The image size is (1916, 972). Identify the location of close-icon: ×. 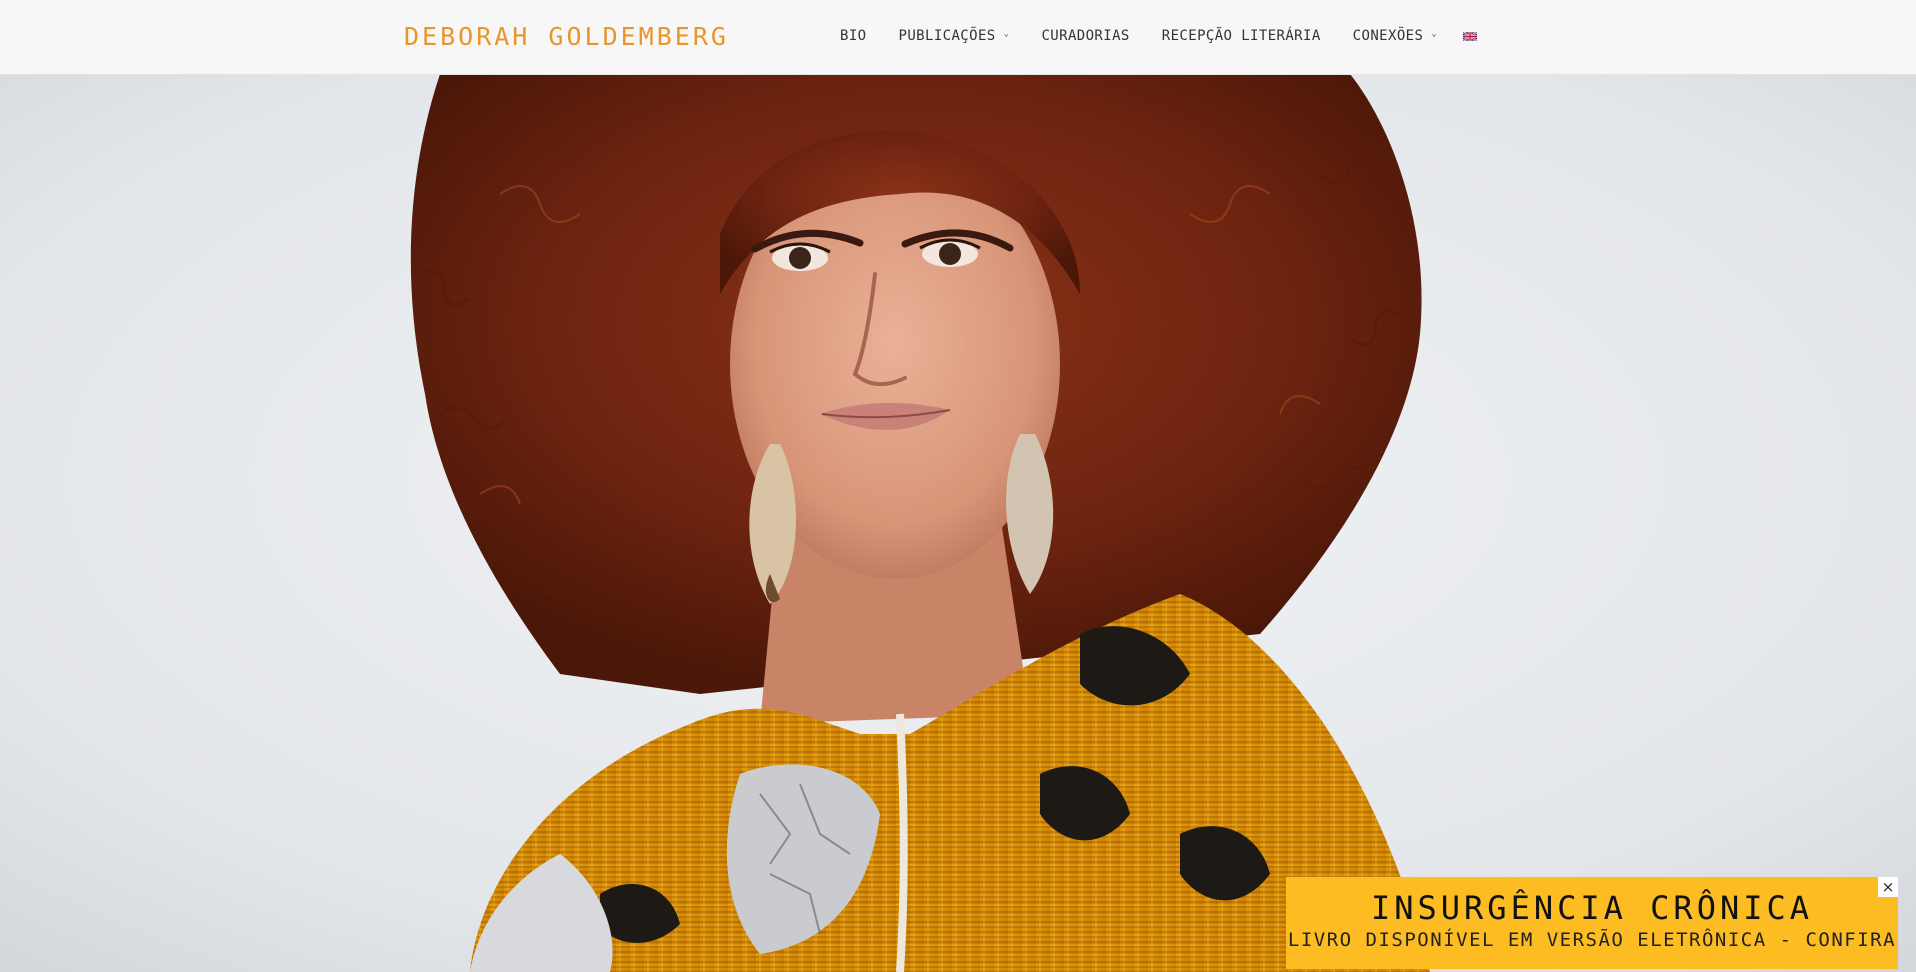
(1888, 887).